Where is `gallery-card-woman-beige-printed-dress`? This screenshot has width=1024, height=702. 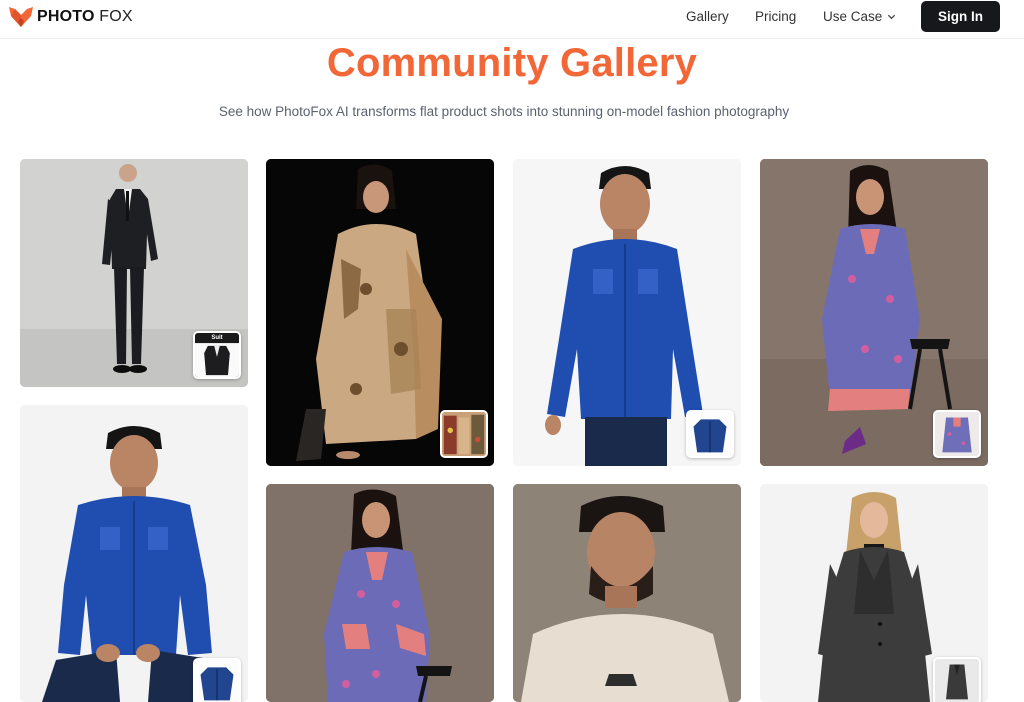 gallery-card-woman-beige-printed-dress is located at coordinates (380, 312).